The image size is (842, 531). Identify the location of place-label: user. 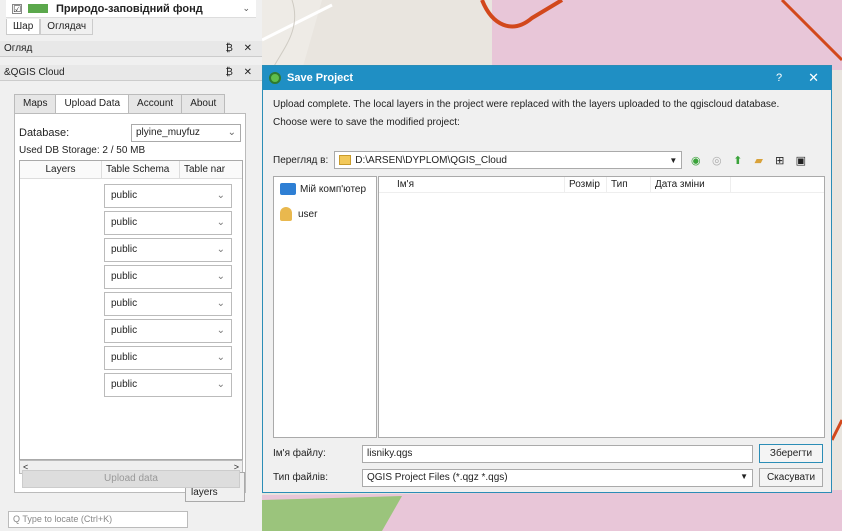
(308, 214).